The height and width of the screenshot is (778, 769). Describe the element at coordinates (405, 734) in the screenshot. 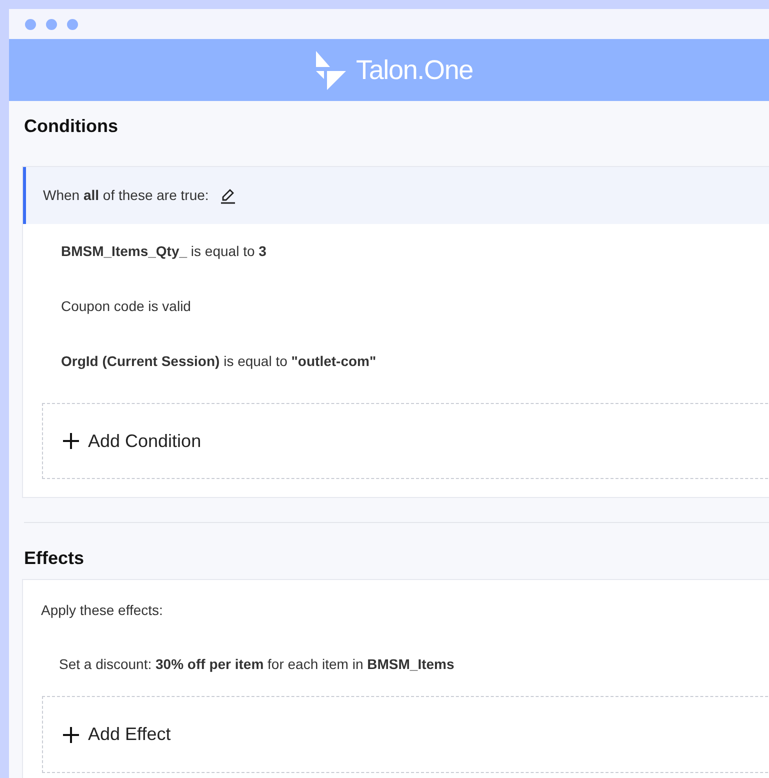

I see `add-button: Add Effect` at that location.